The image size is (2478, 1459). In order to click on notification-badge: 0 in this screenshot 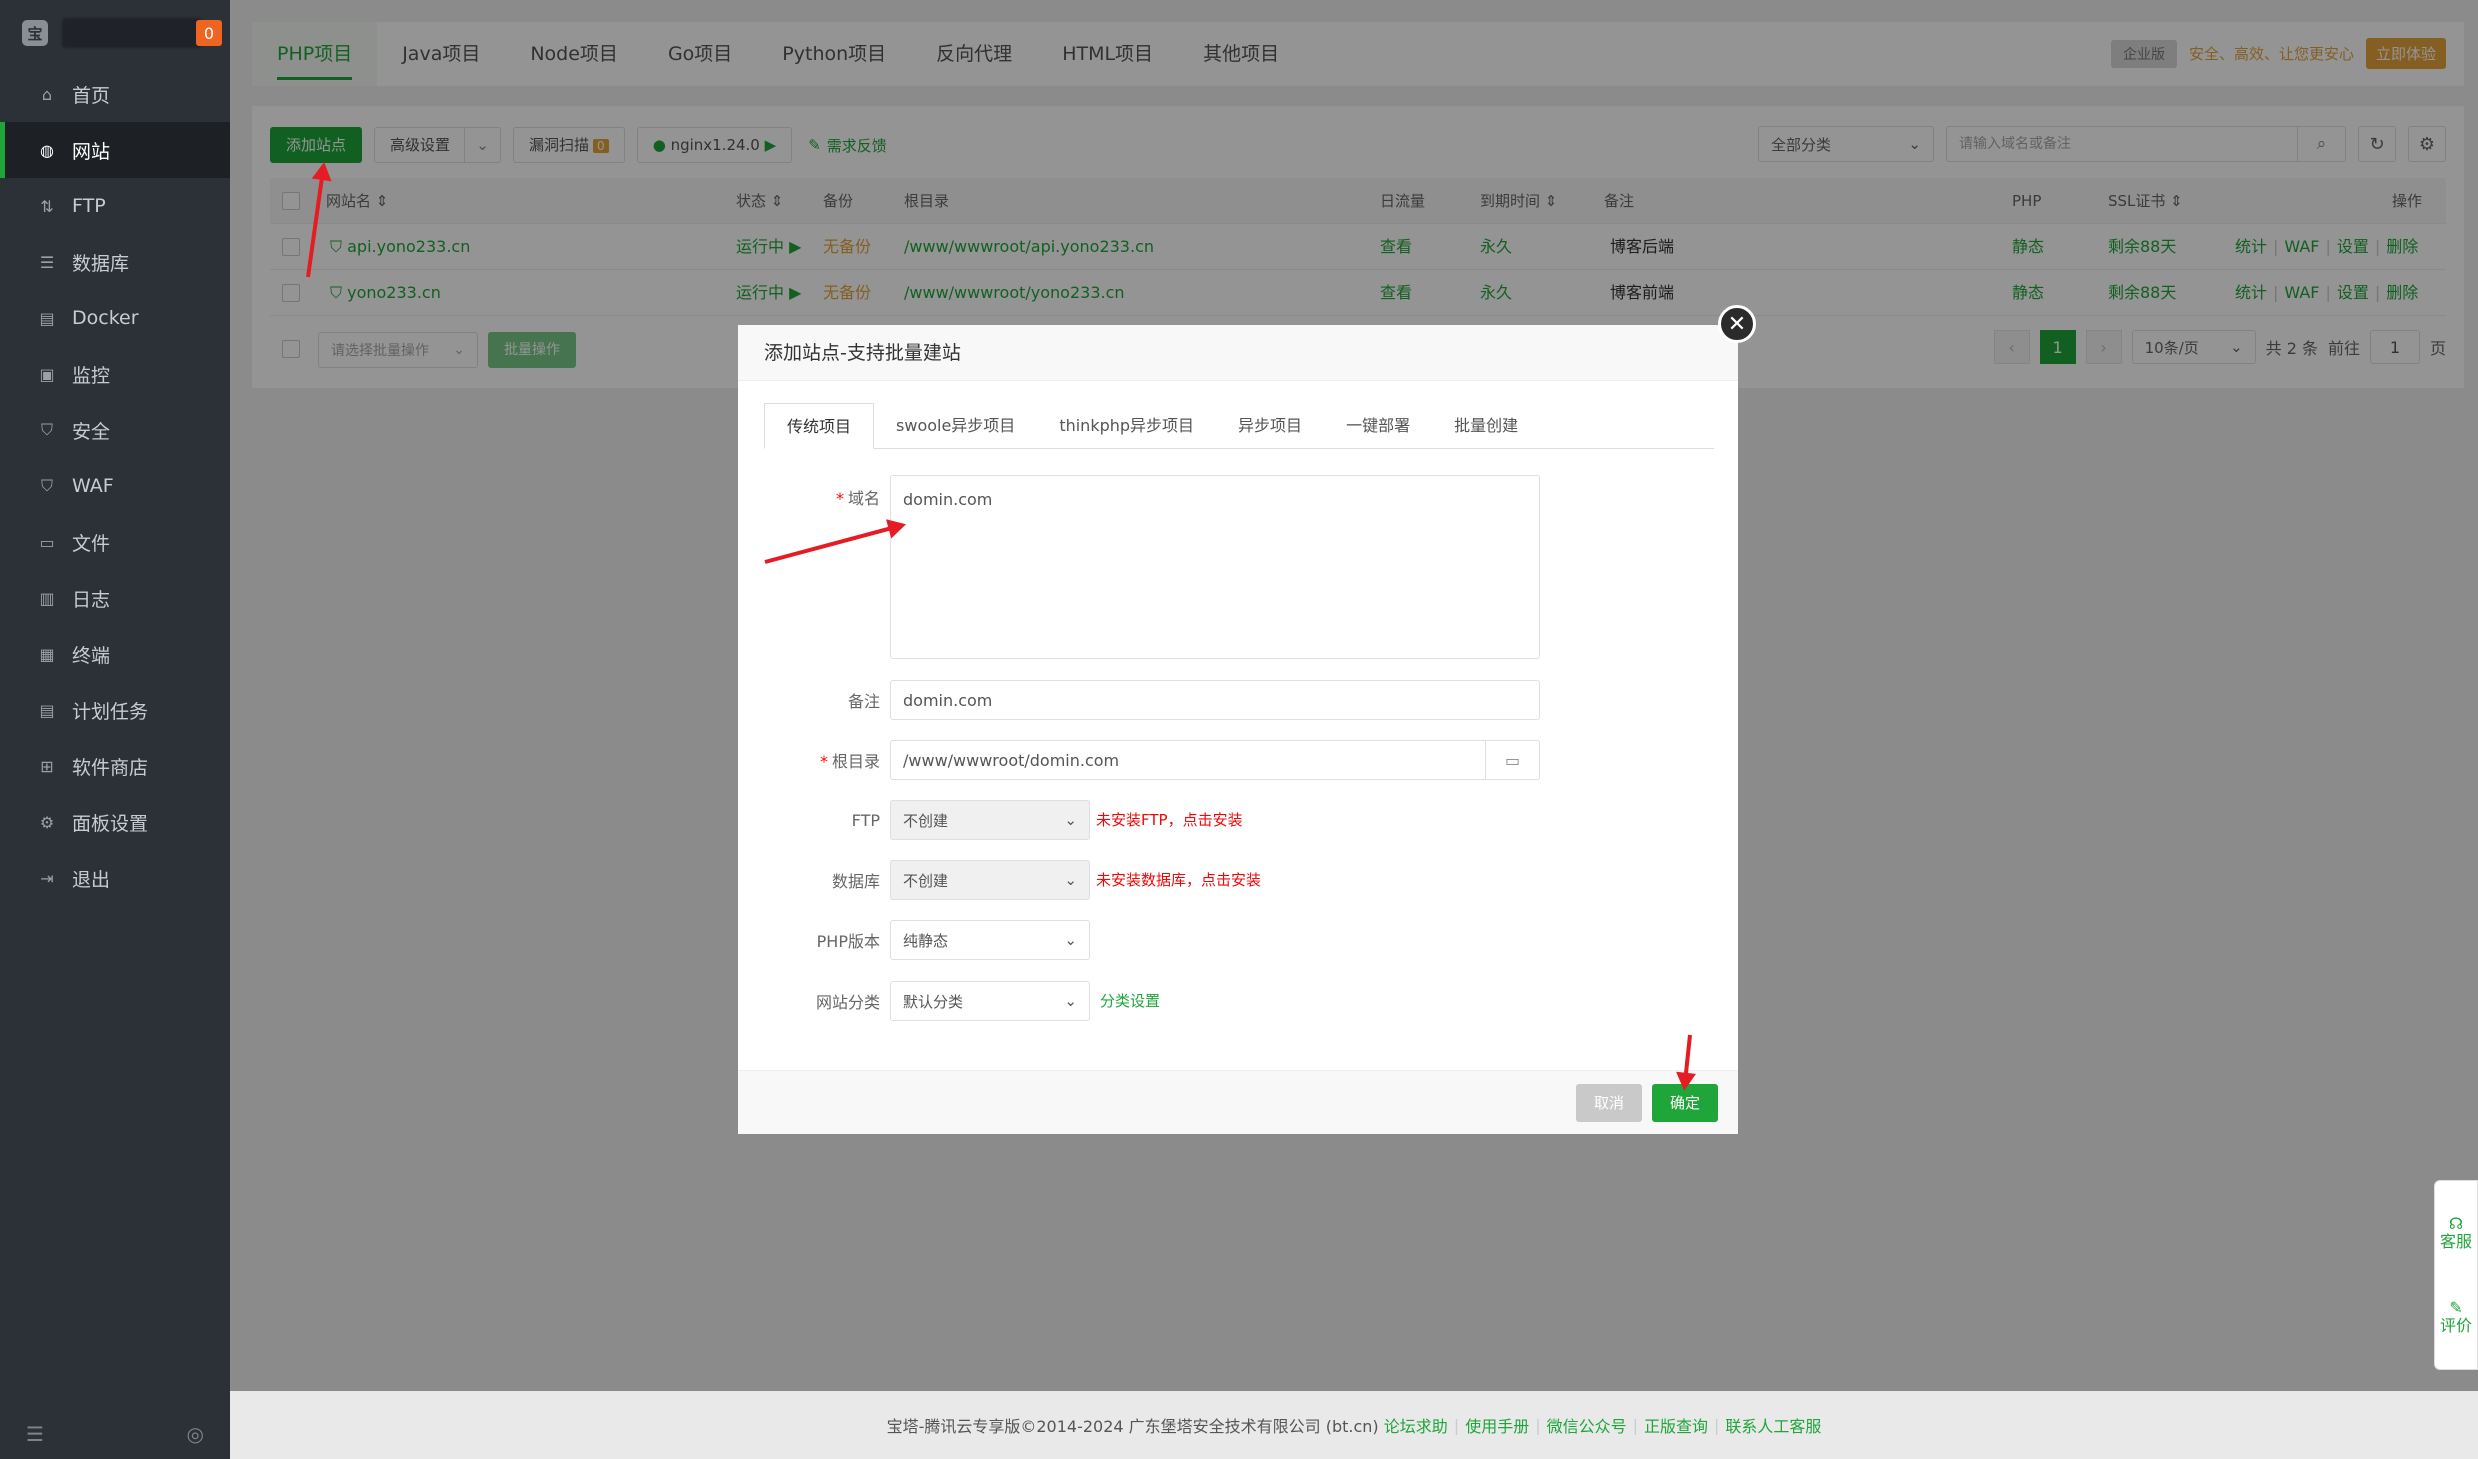, I will do `click(209, 33)`.